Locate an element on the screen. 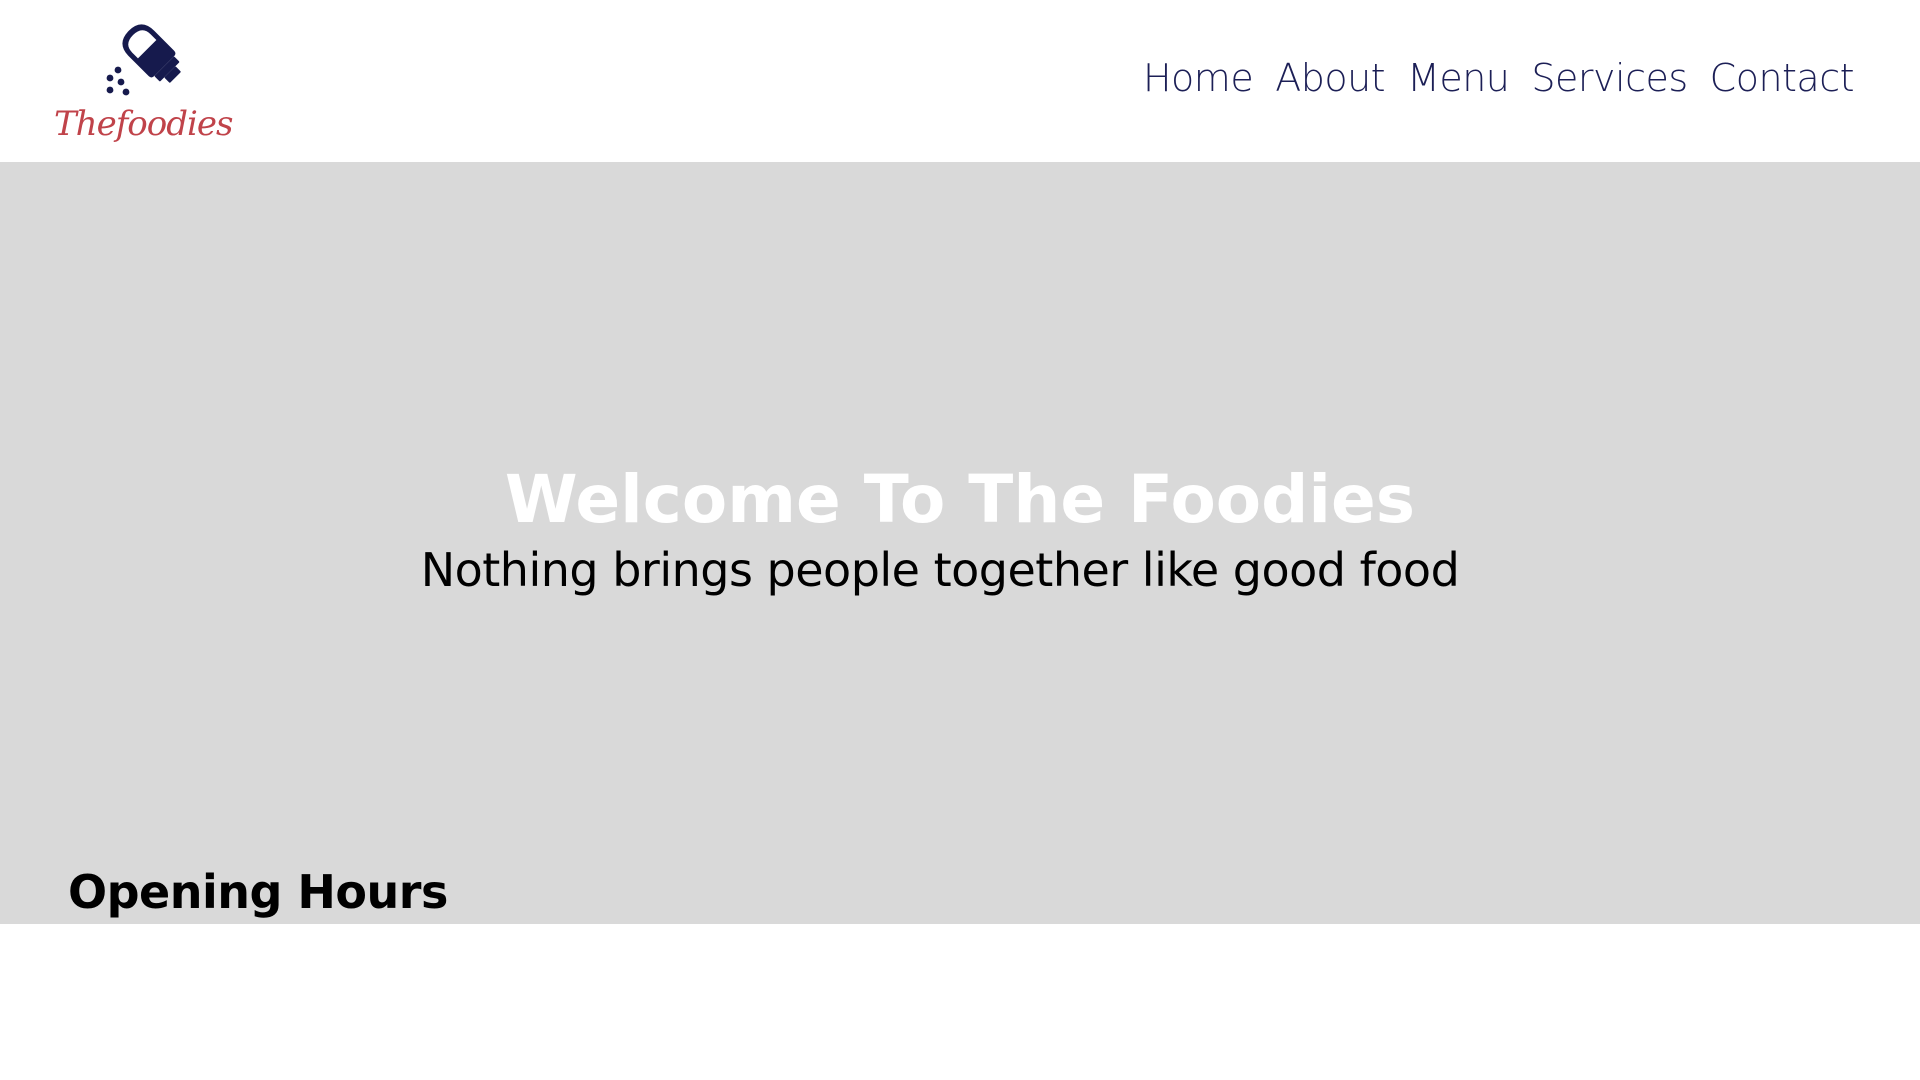  nav-link-menu: Menu is located at coordinates (1458, 78).